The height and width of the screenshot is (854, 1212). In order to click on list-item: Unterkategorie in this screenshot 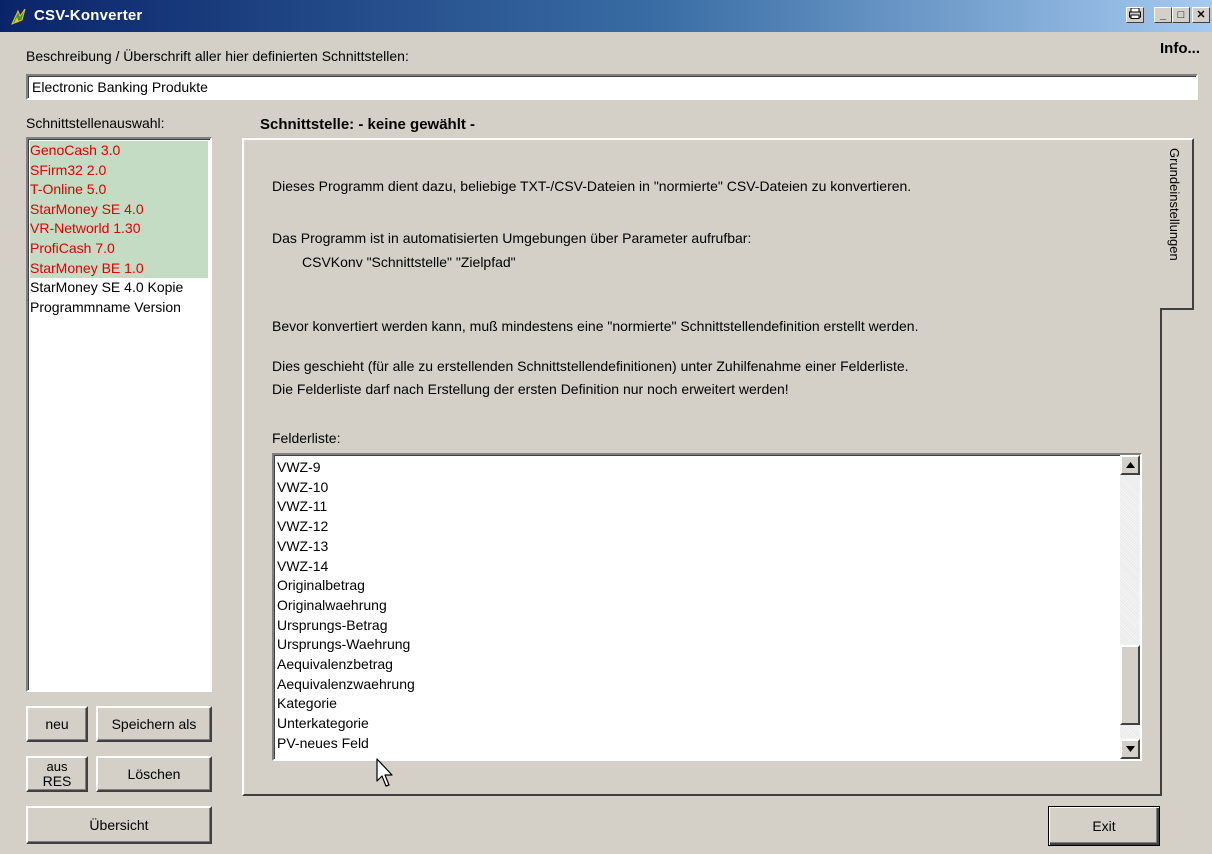, I will do `click(697, 724)`.